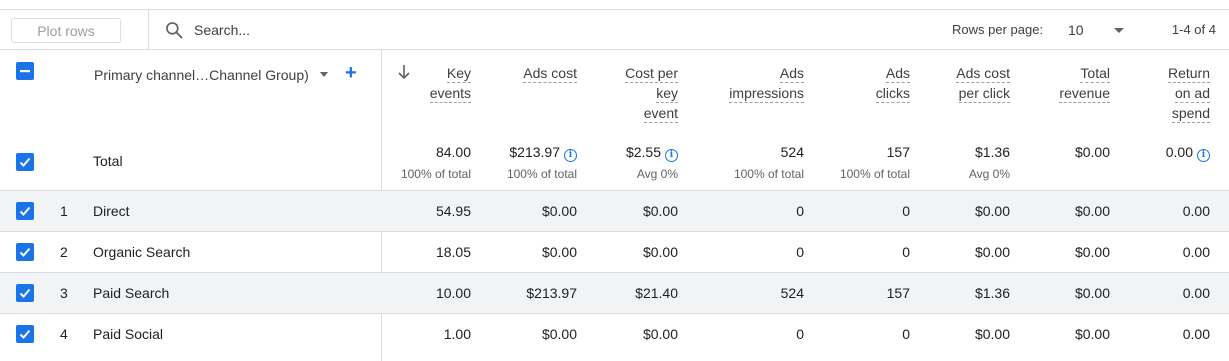 The width and height of the screenshot is (1229, 361). What do you see at coordinates (1095, 74) in the screenshot?
I see `column-header-text: Total` at bounding box center [1095, 74].